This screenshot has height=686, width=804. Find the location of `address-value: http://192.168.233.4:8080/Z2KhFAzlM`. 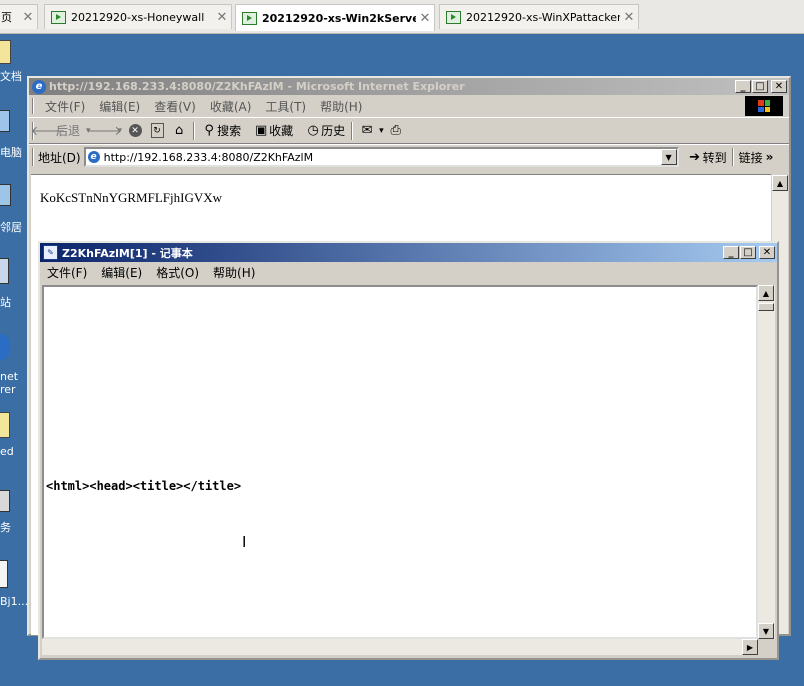

address-value: http://192.168.233.4:8080/Z2KhFAzlM is located at coordinates (208, 157).